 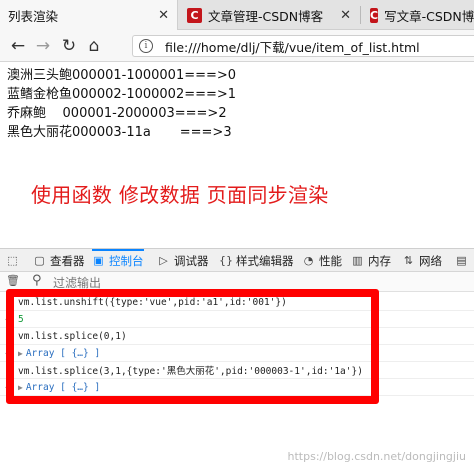 I want to click on page-info-icon: i, so click(x=146, y=46).